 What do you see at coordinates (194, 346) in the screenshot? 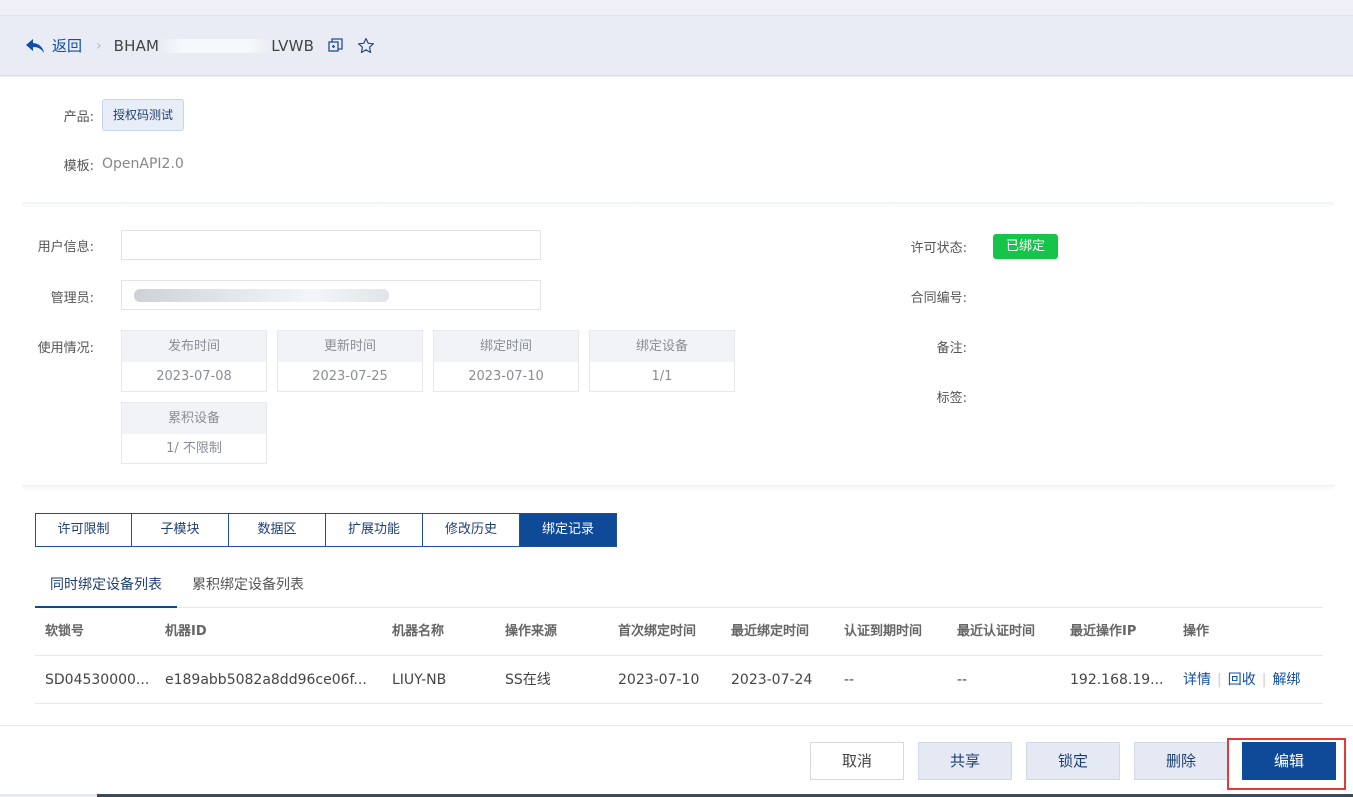
I see `usage-stat-label: 发布时间` at bounding box center [194, 346].